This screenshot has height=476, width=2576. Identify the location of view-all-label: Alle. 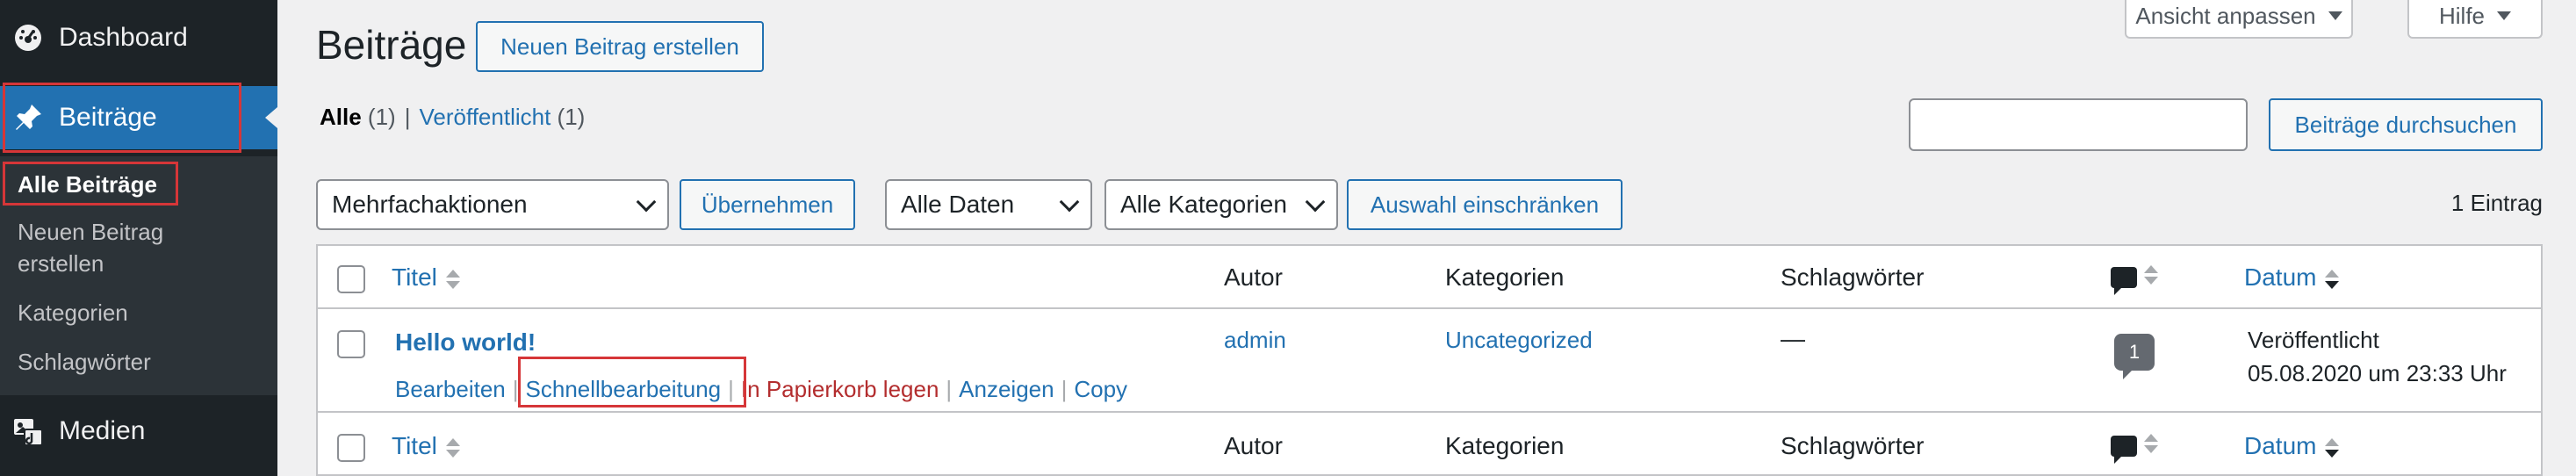
(341, 117).